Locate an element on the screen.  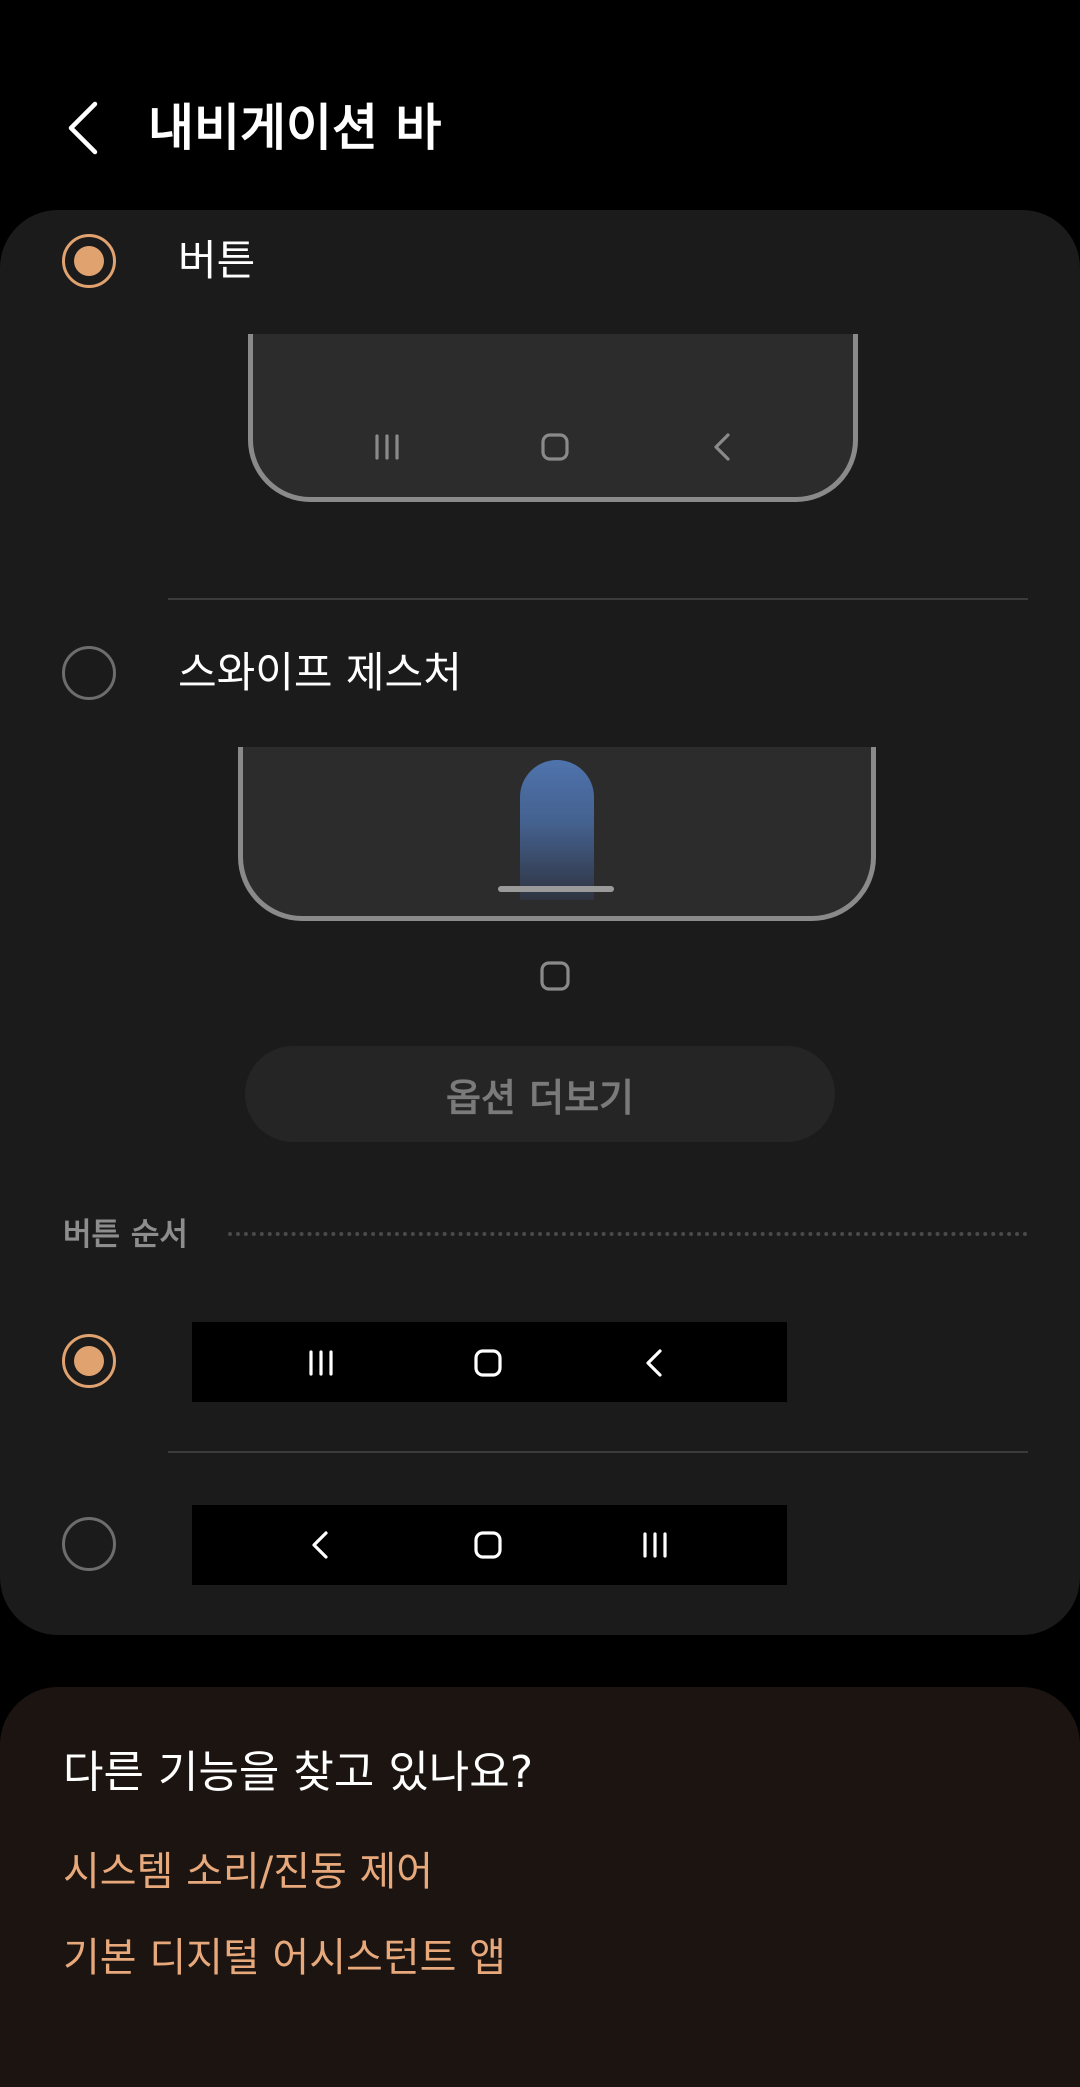
buttons-preview-phone is located at coordinates (553, 418).